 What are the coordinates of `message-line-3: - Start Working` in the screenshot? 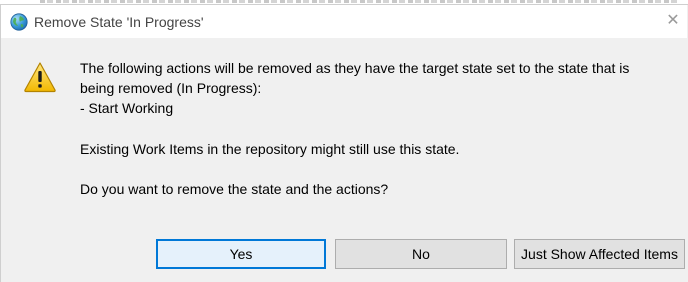 It's located at (127, 108).